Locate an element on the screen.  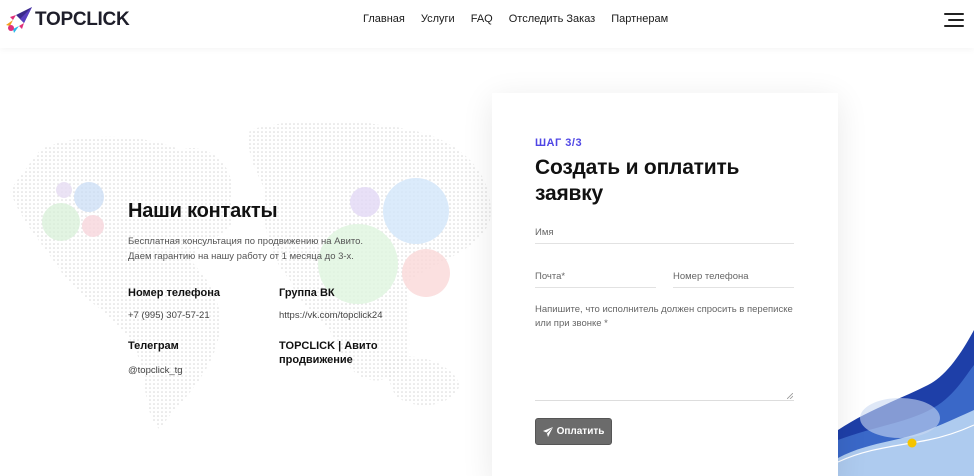
rocket-logo-icon is located at coordinates (19, 20).